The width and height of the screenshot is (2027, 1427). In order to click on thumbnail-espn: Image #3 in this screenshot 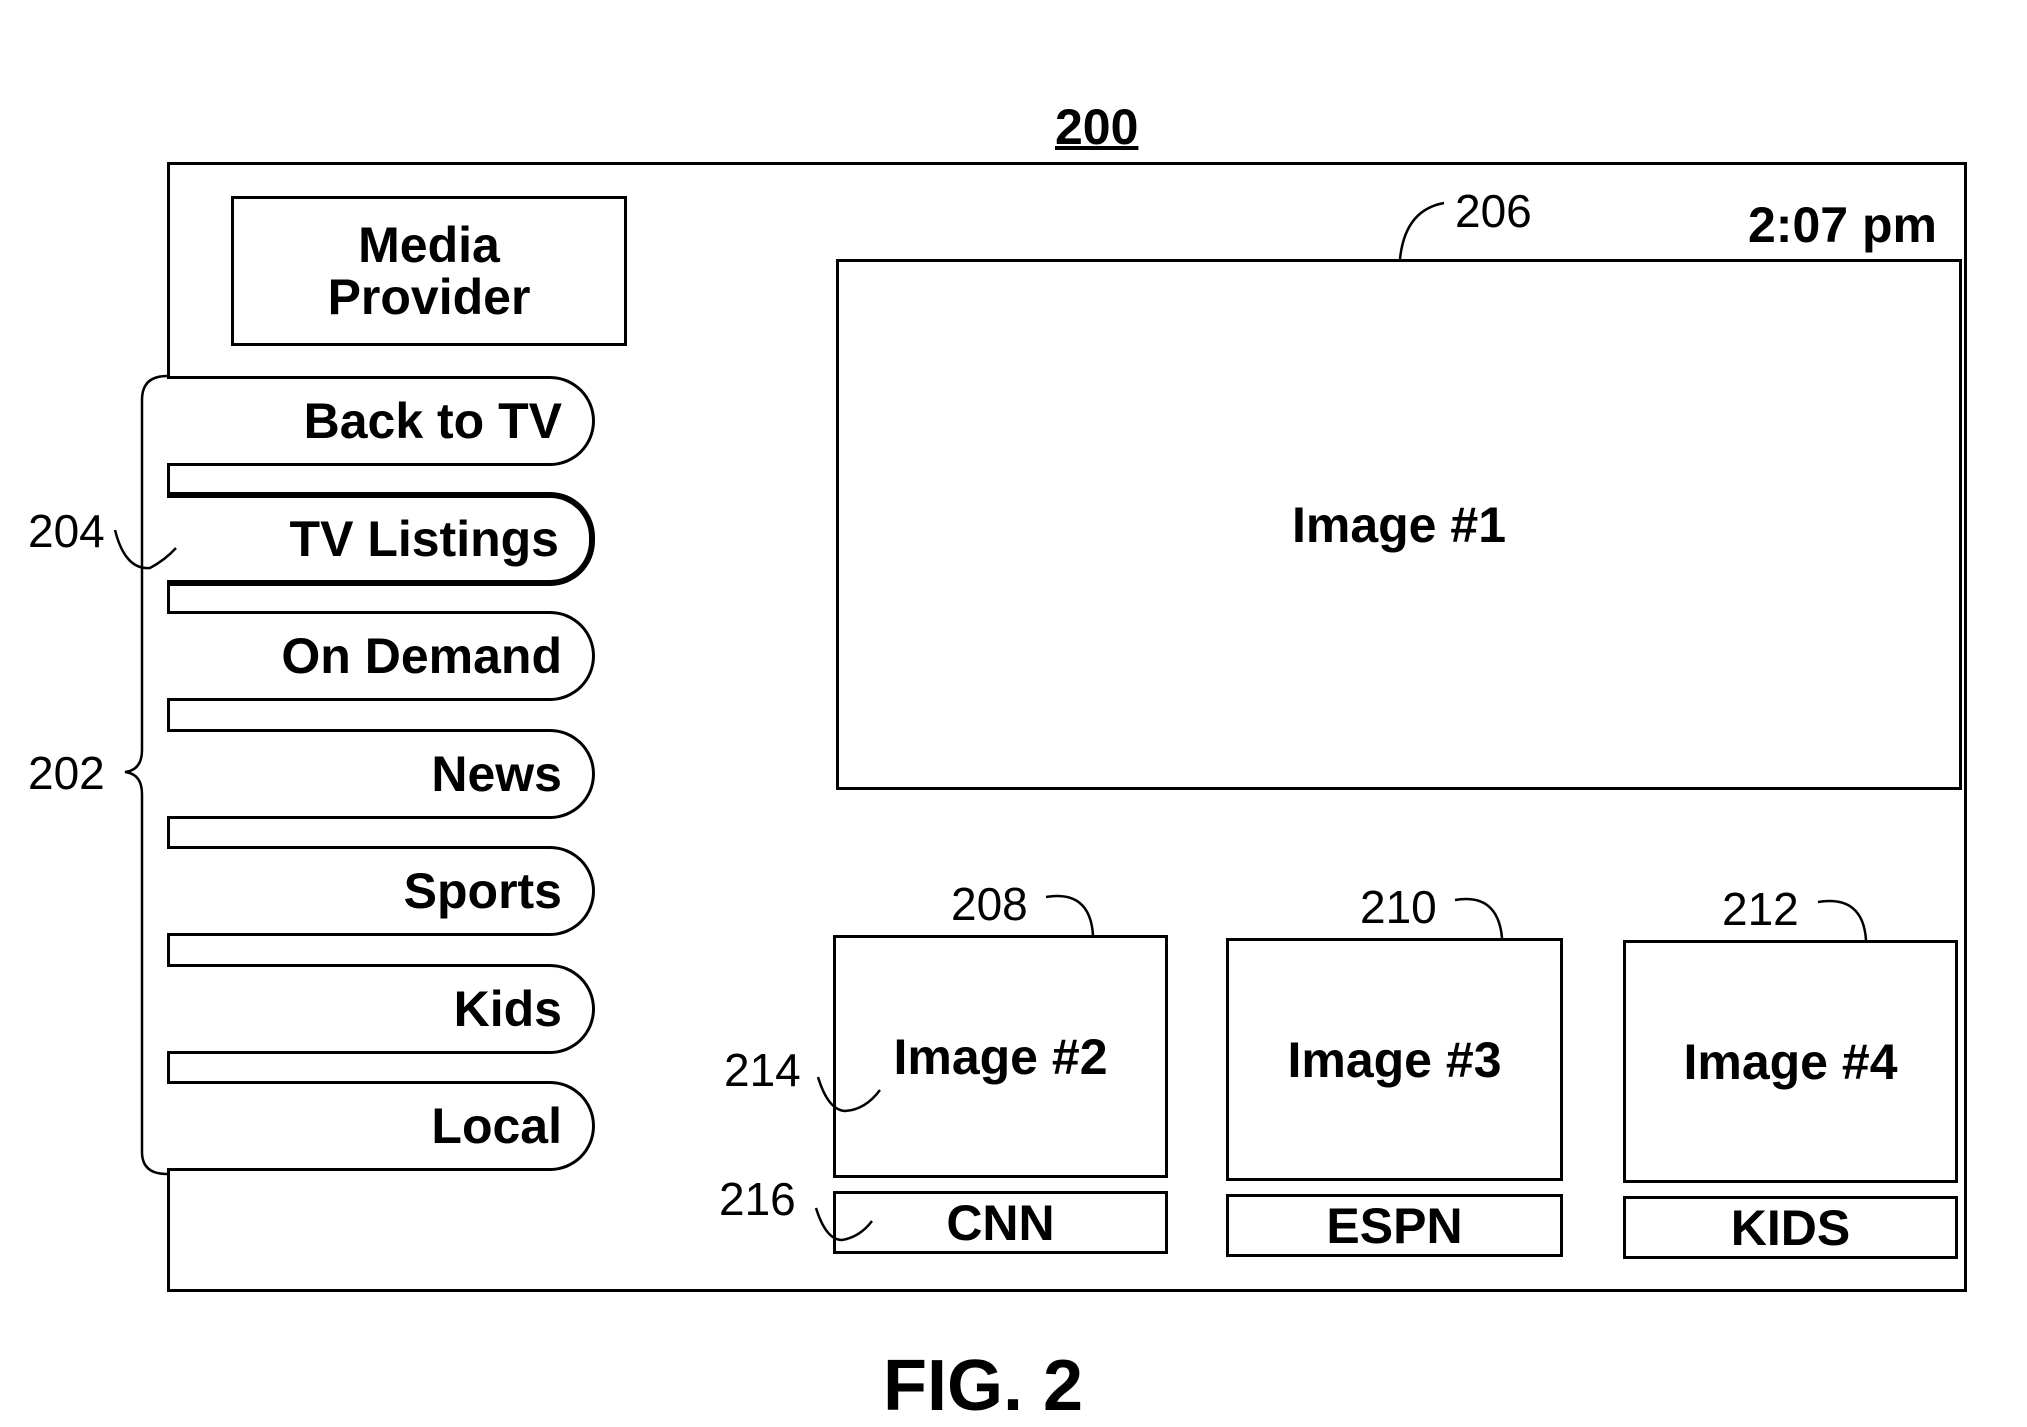, I will do `click(1394, 1059)`.